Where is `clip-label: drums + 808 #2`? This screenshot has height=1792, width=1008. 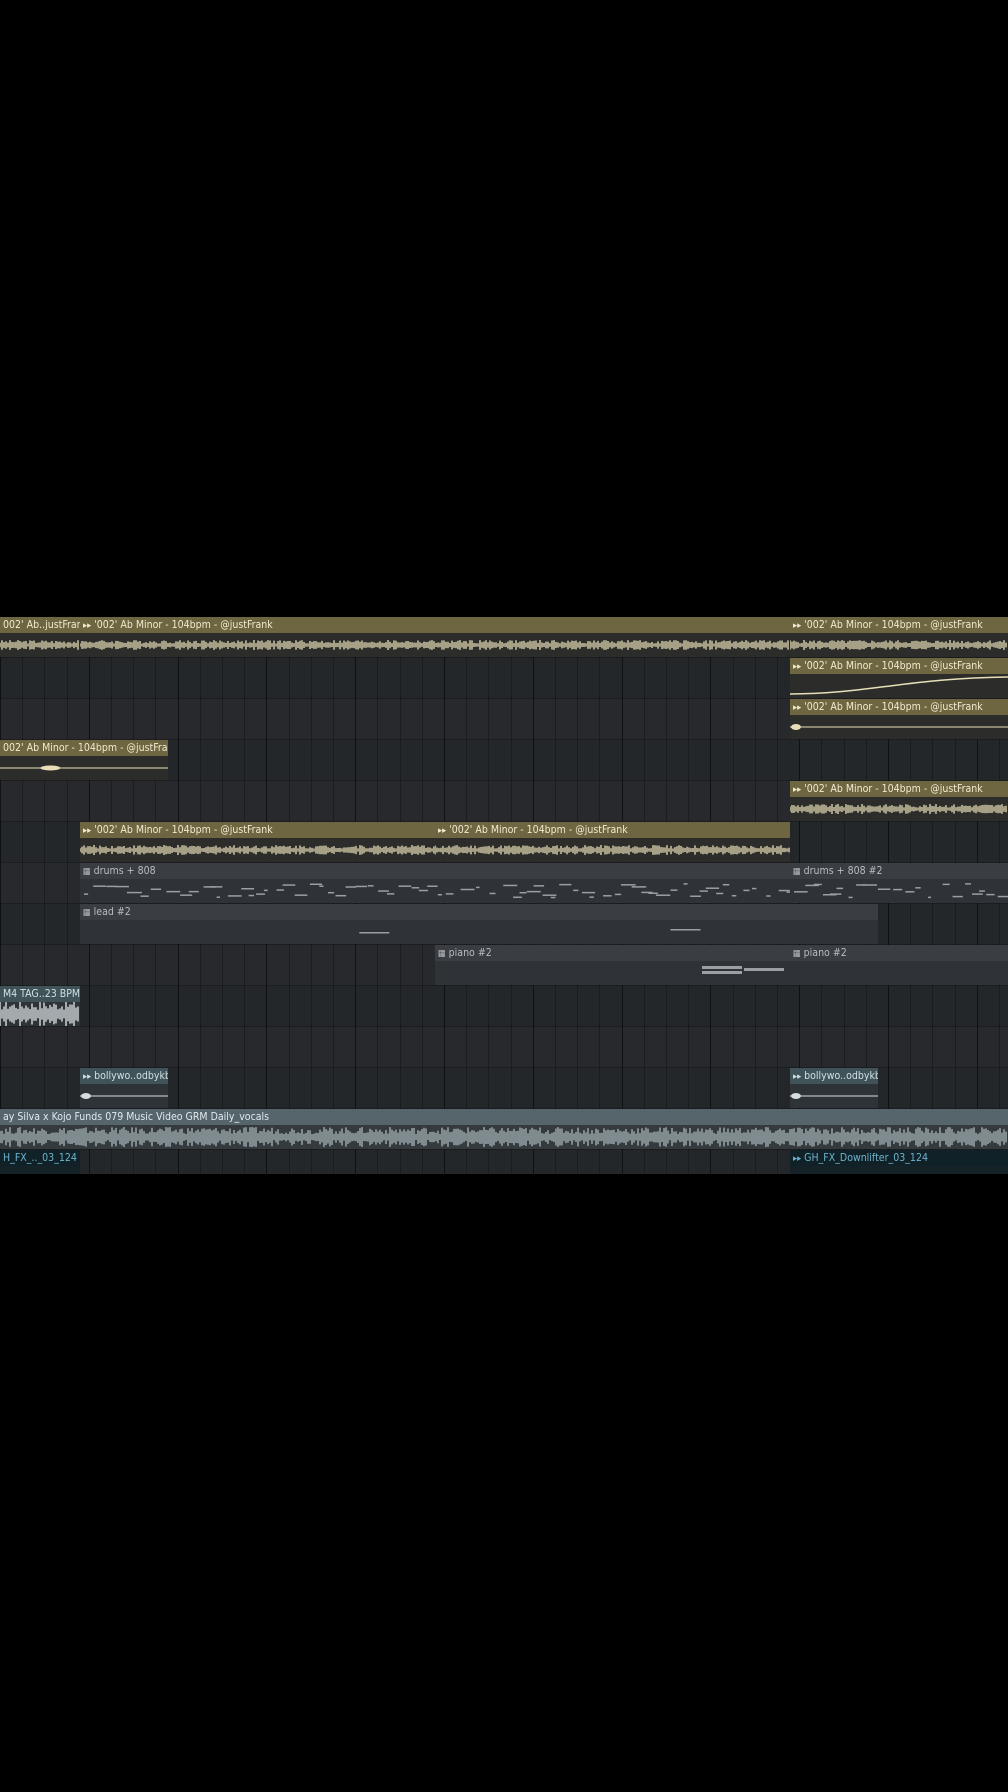 clip-label: drums + 808 #2 is located at coordinates (843, 871).